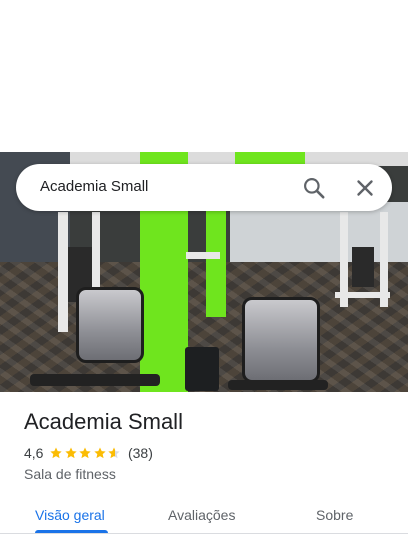 The width and height of the screenshot is (408, 544). I want to click on search-button, so click(314, 188).